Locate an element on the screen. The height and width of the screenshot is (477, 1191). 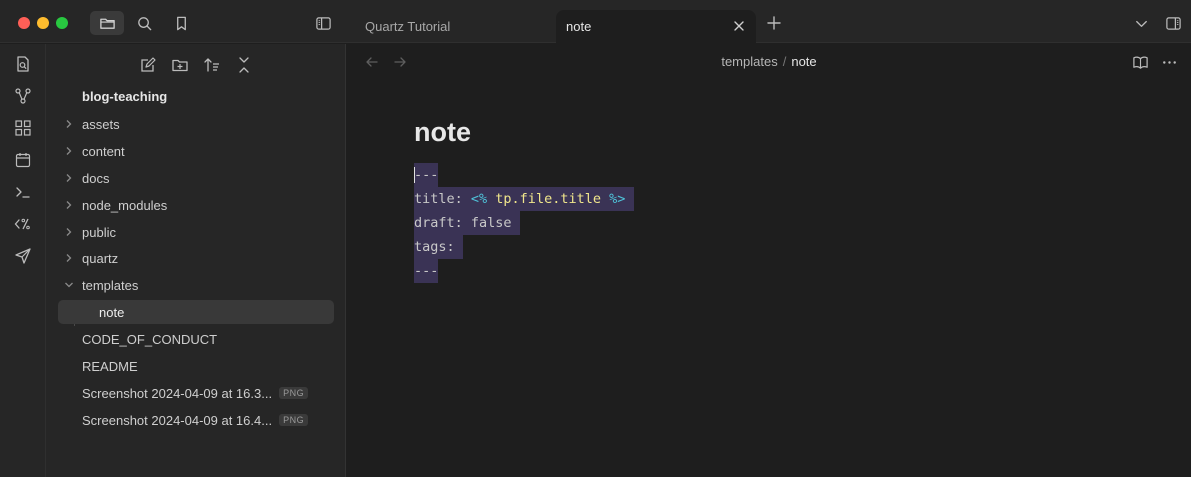
folder-item-node-modules: node_modules is located at coordinates (196, 205).